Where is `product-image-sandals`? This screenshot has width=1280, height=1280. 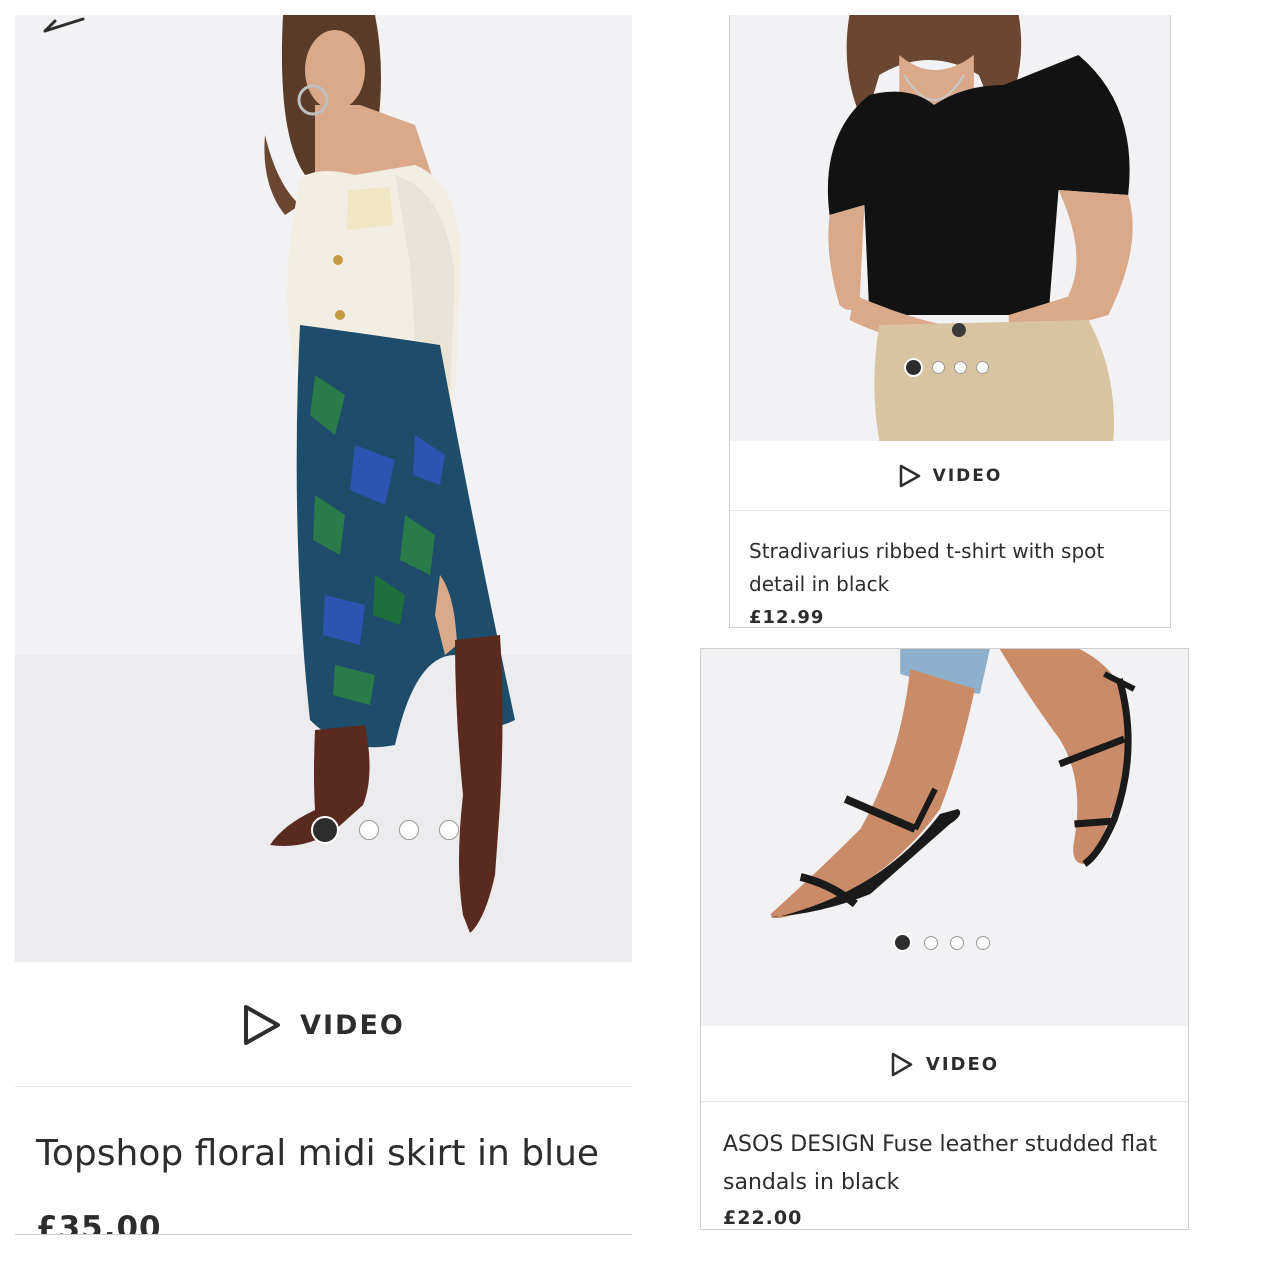
product-image-sandals is located at coordinates (944, 837).